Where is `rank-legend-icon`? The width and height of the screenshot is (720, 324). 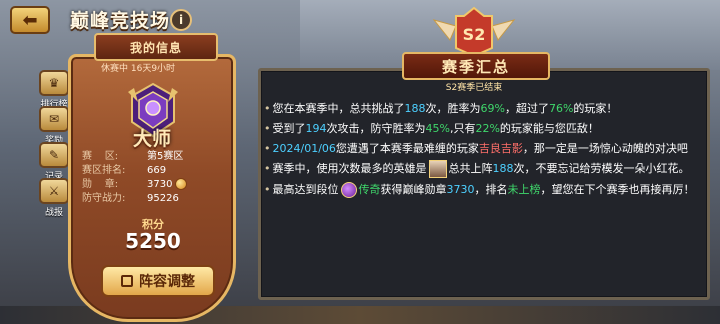
rank-legend-icon is located at coordinates (348, 190).